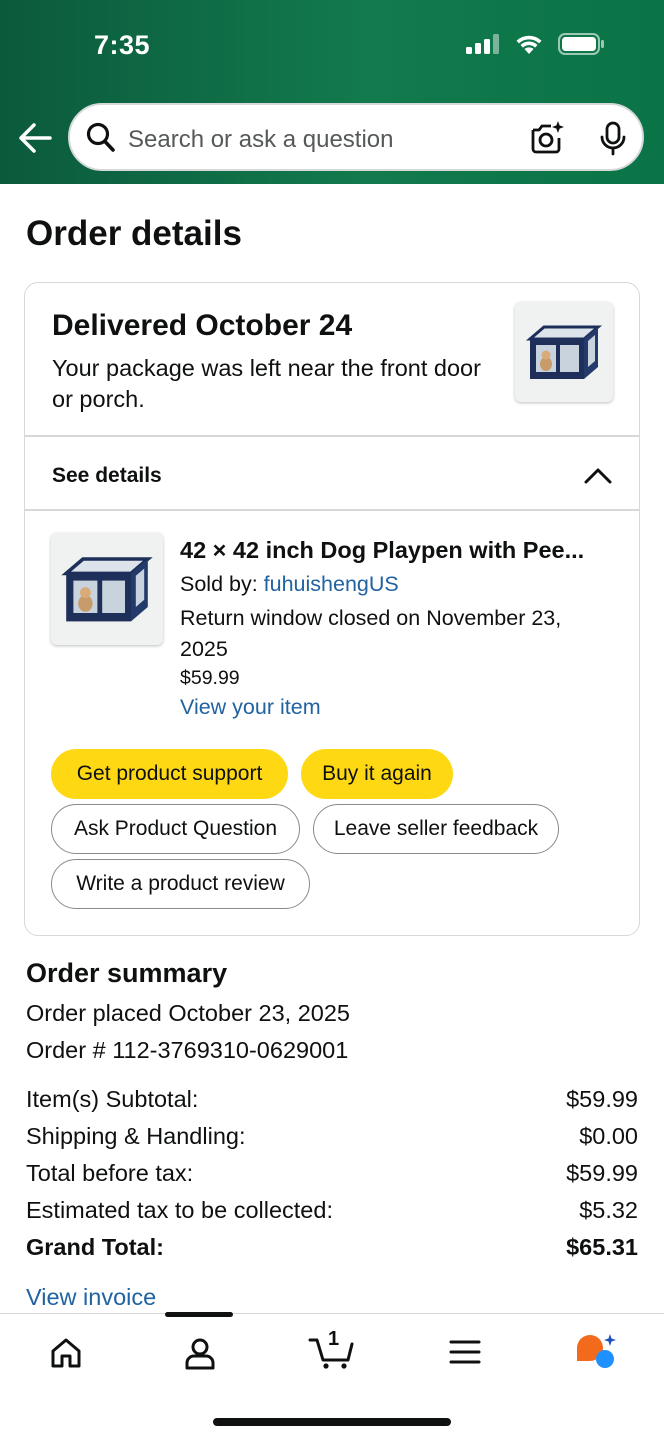  I want to click on summary-row: Item(s) Subtotal: $59.99, so click(332, 1099).